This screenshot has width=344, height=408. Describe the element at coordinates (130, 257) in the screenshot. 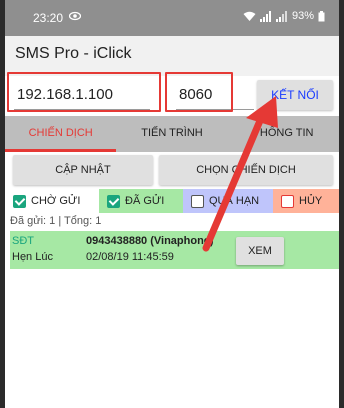

I see `schedule-value: 02/08/19 11:45:59` at that location.